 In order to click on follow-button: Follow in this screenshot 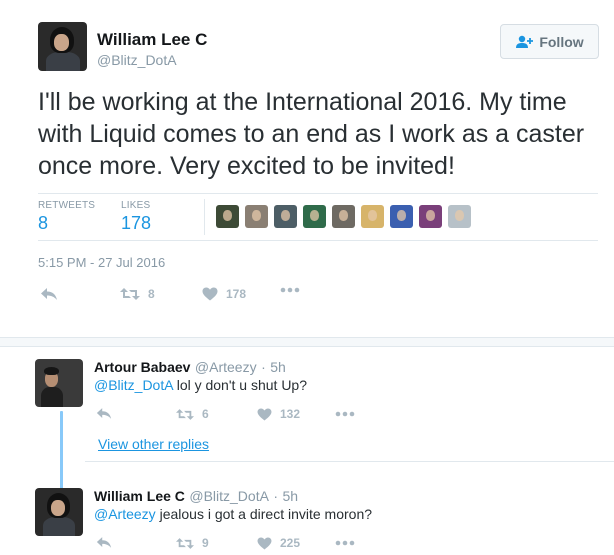, I will do `click(549, 41)`.